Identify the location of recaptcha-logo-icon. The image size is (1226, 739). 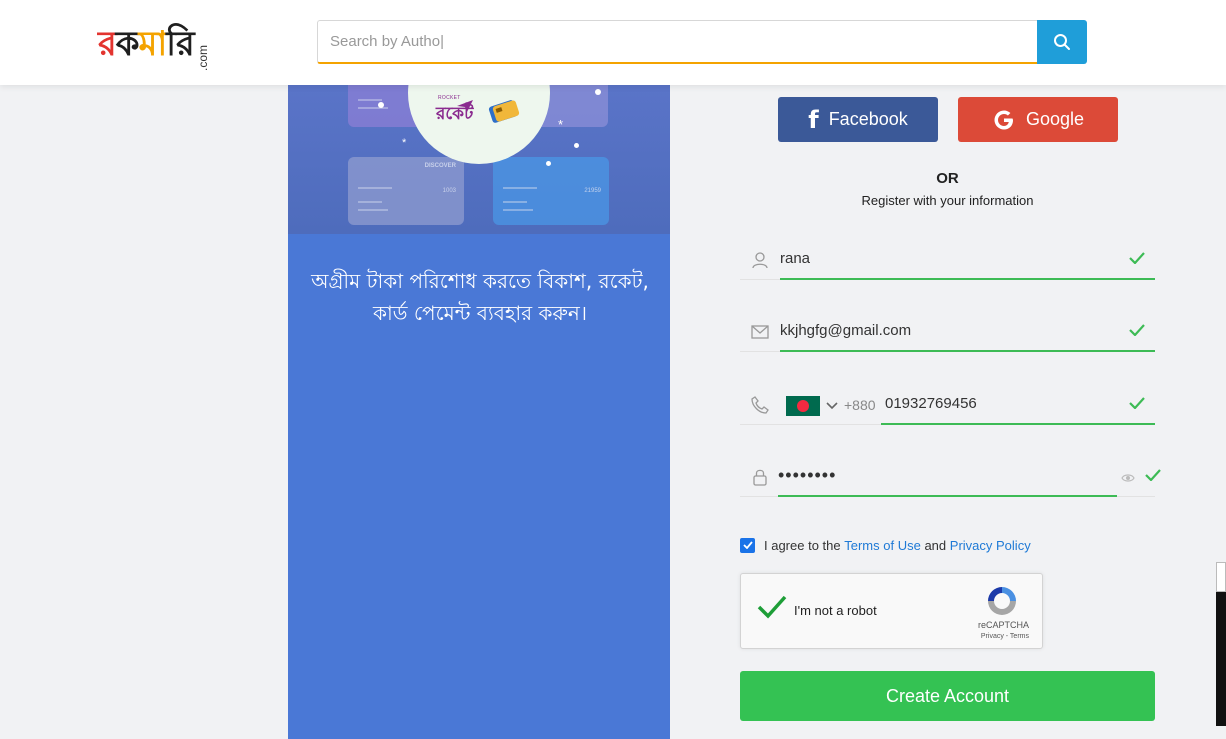
(1002, 603).